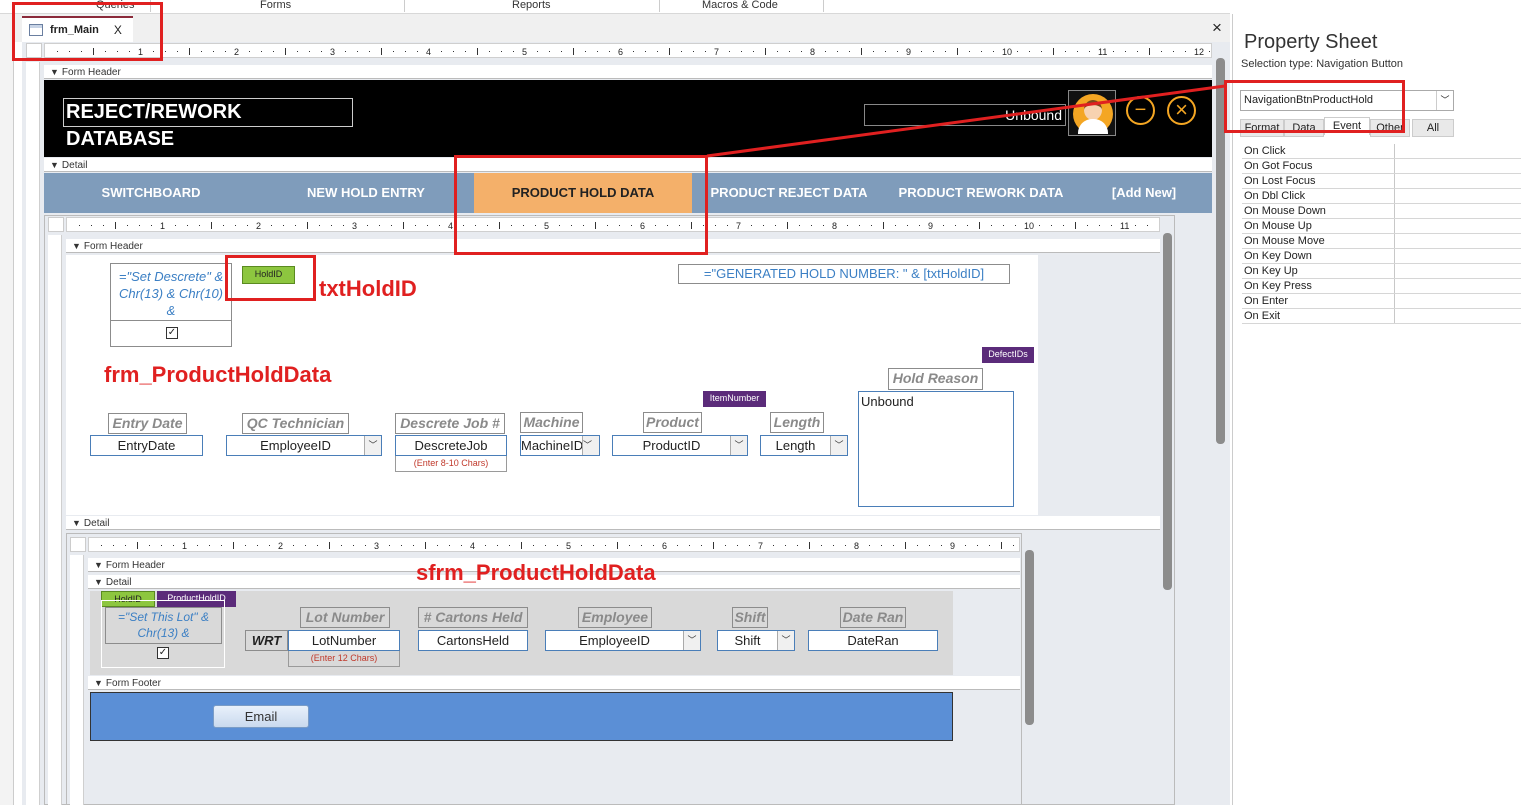  Describe the element at coordinates (368, 288) in the screenshot. I see `annotation-txtholdid: txtHoldID` at that location.